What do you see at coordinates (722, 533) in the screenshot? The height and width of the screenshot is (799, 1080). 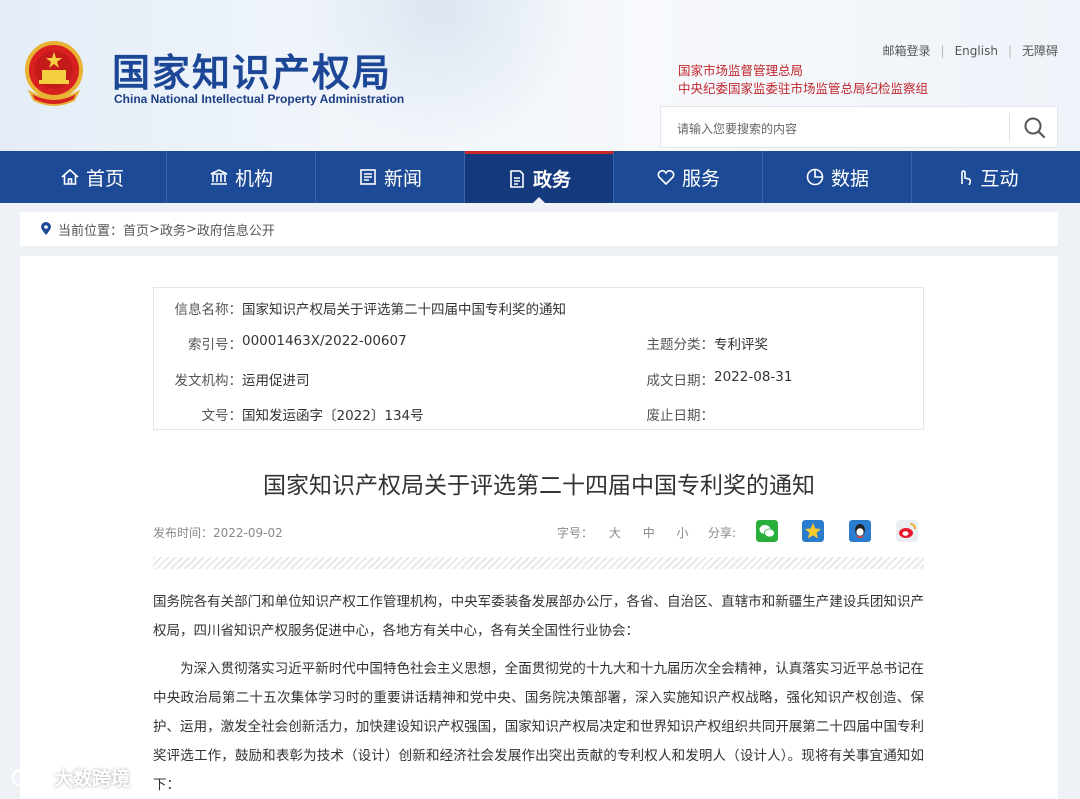 I see `share-label: 分享:` at bounding box center [722, 533].